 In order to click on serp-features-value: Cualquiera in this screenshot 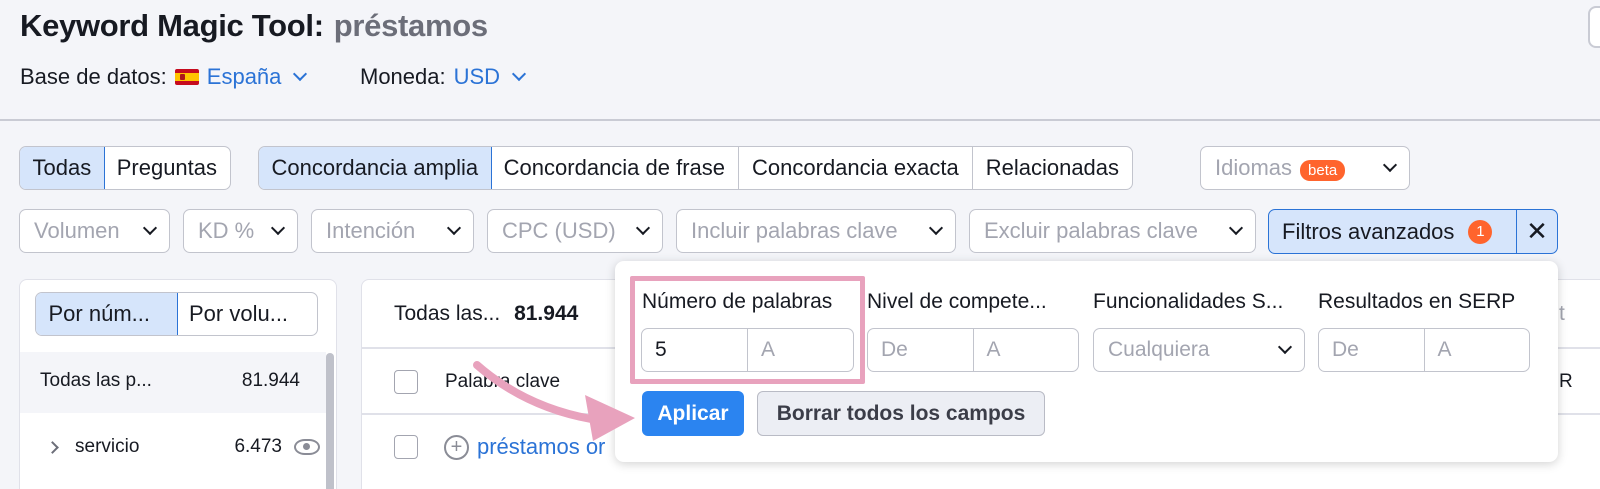, I will do `click(1159, 349)`.